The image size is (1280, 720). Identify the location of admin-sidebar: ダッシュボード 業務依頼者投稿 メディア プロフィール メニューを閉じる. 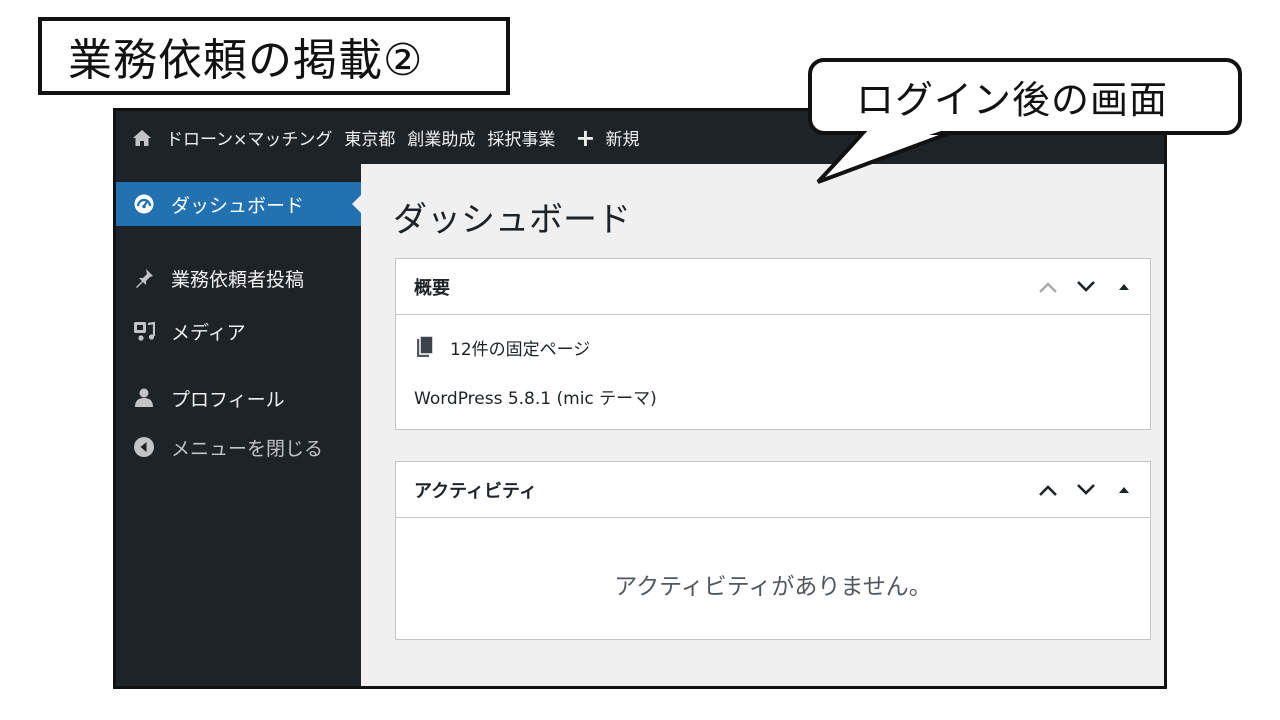
(238, 425).